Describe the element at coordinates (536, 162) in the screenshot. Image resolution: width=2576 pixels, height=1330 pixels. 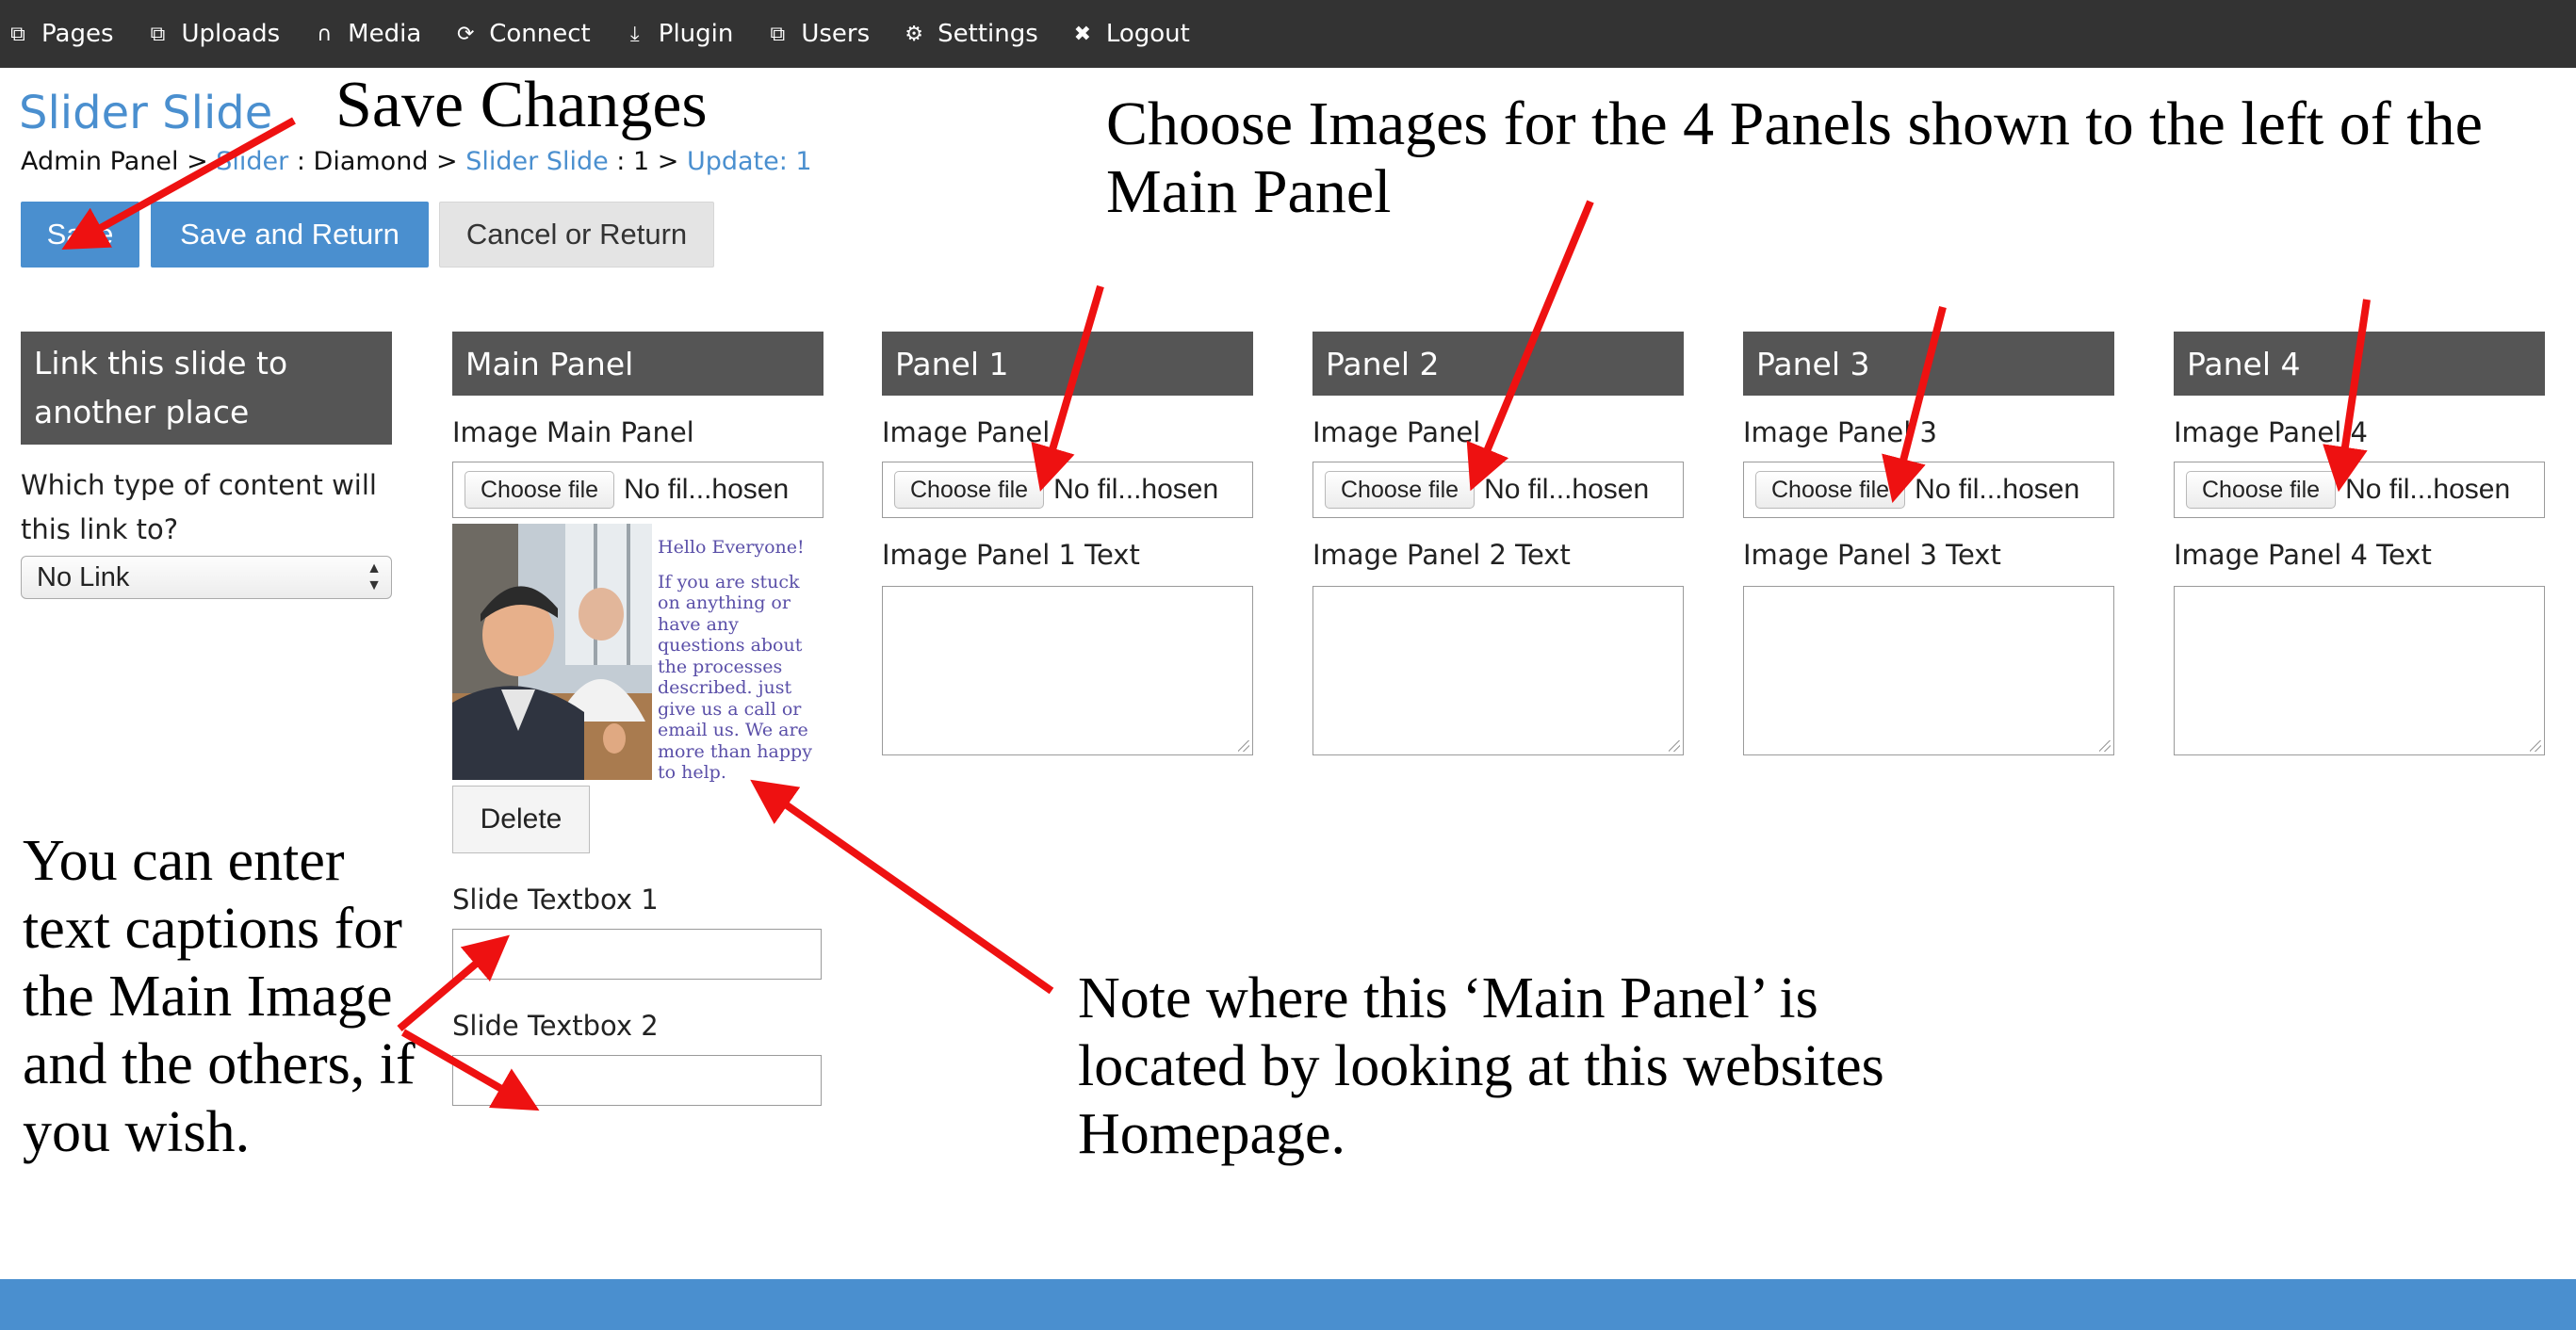
I see `breadcrumb-slider-slide: Slider Slide` at that location.